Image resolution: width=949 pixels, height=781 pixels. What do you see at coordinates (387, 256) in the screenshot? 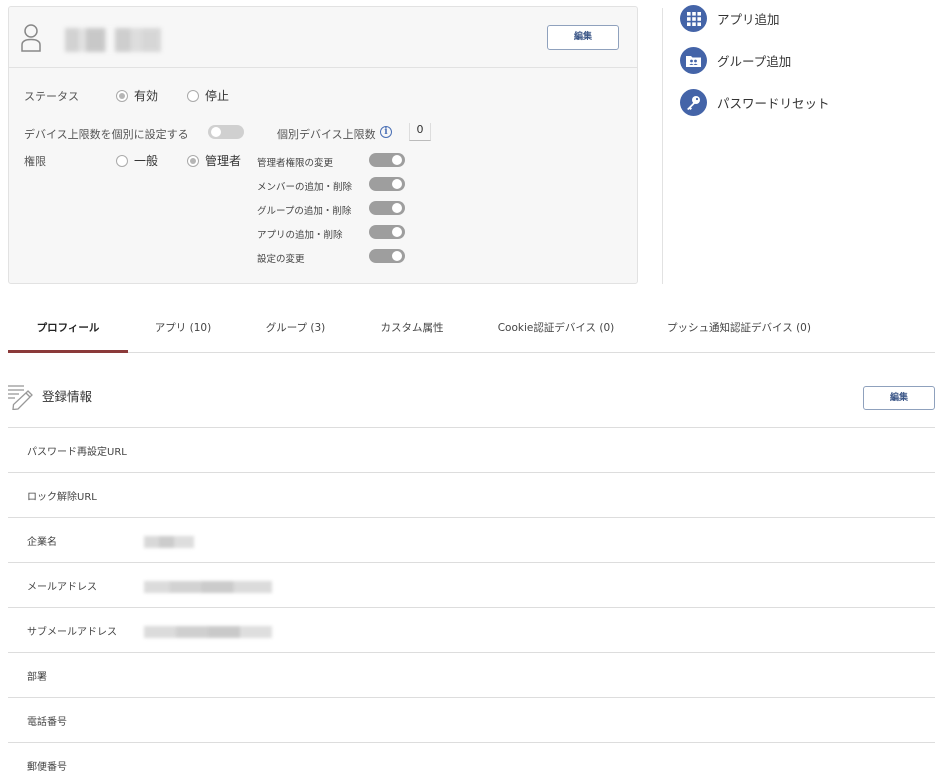
I see `perm-settings-toggle` at bounding box center [387, 256].